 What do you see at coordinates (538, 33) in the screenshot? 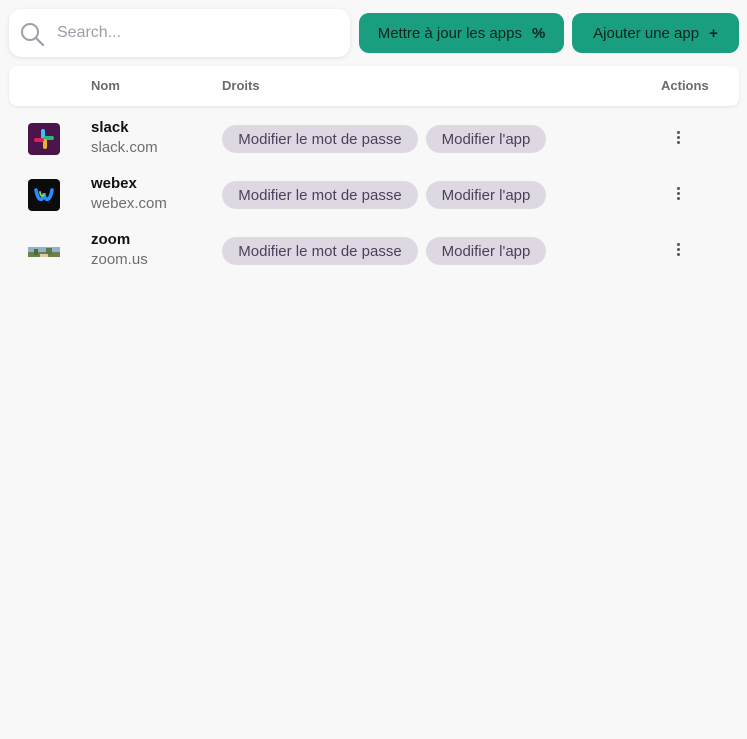
I see `percent-icon: %` at bounding box center [538, 33].